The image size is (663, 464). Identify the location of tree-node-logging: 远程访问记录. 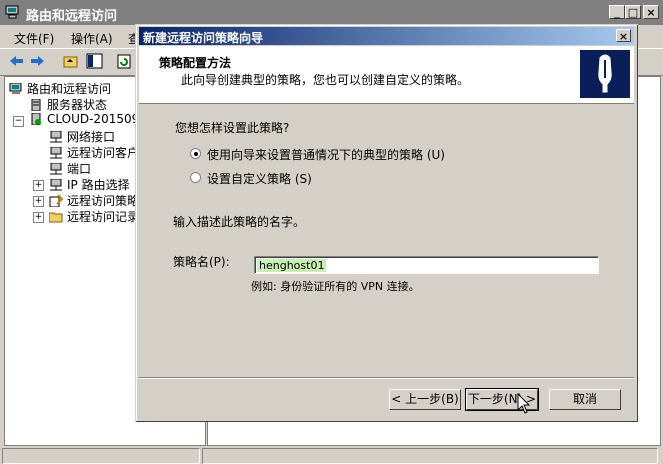
(94, 216).